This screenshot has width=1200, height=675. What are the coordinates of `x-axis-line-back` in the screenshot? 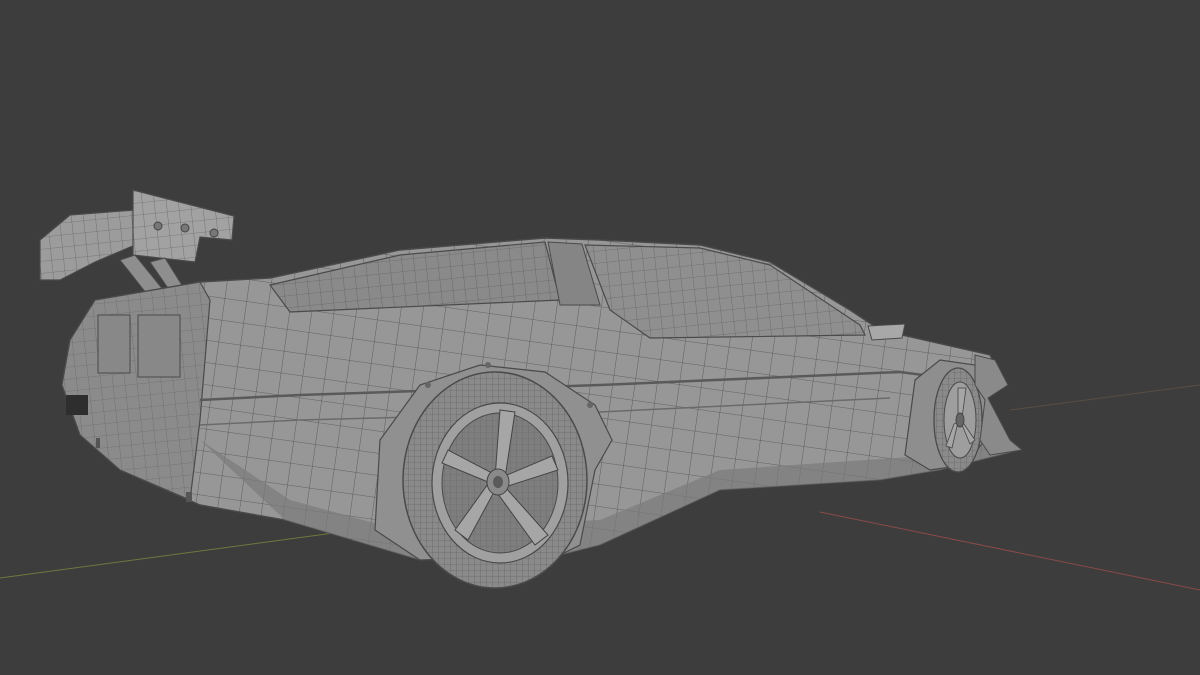 It's located at (1104, 397).